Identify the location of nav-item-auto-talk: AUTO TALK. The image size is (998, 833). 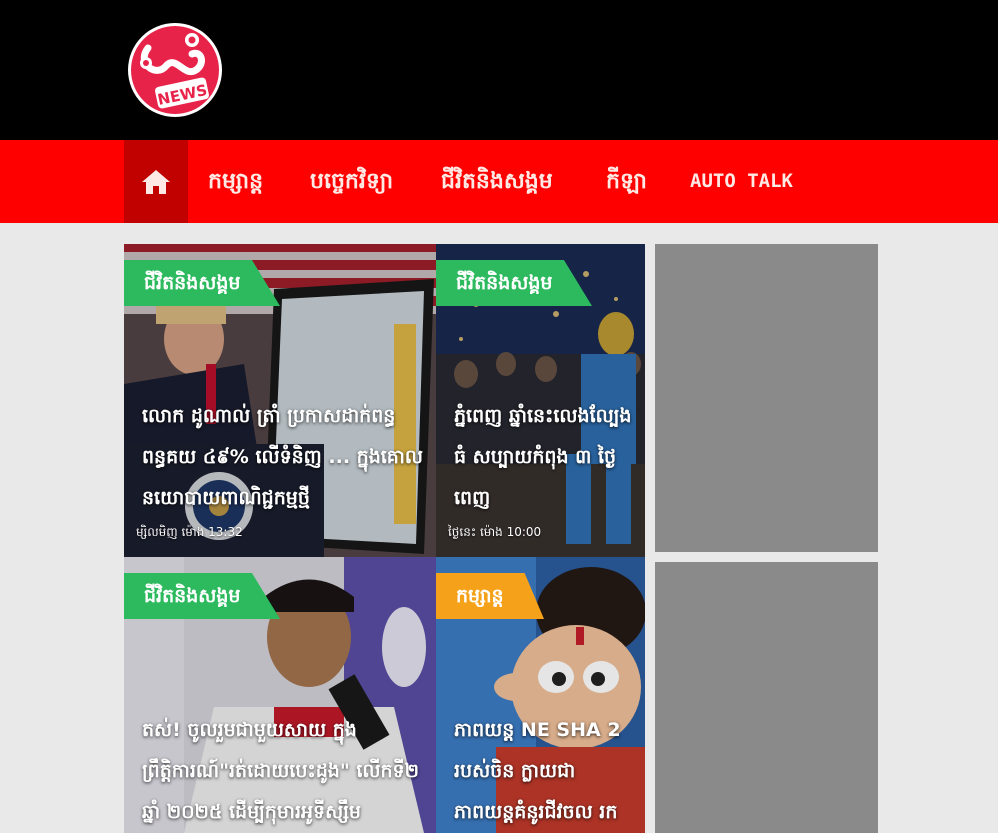
(741, 181).